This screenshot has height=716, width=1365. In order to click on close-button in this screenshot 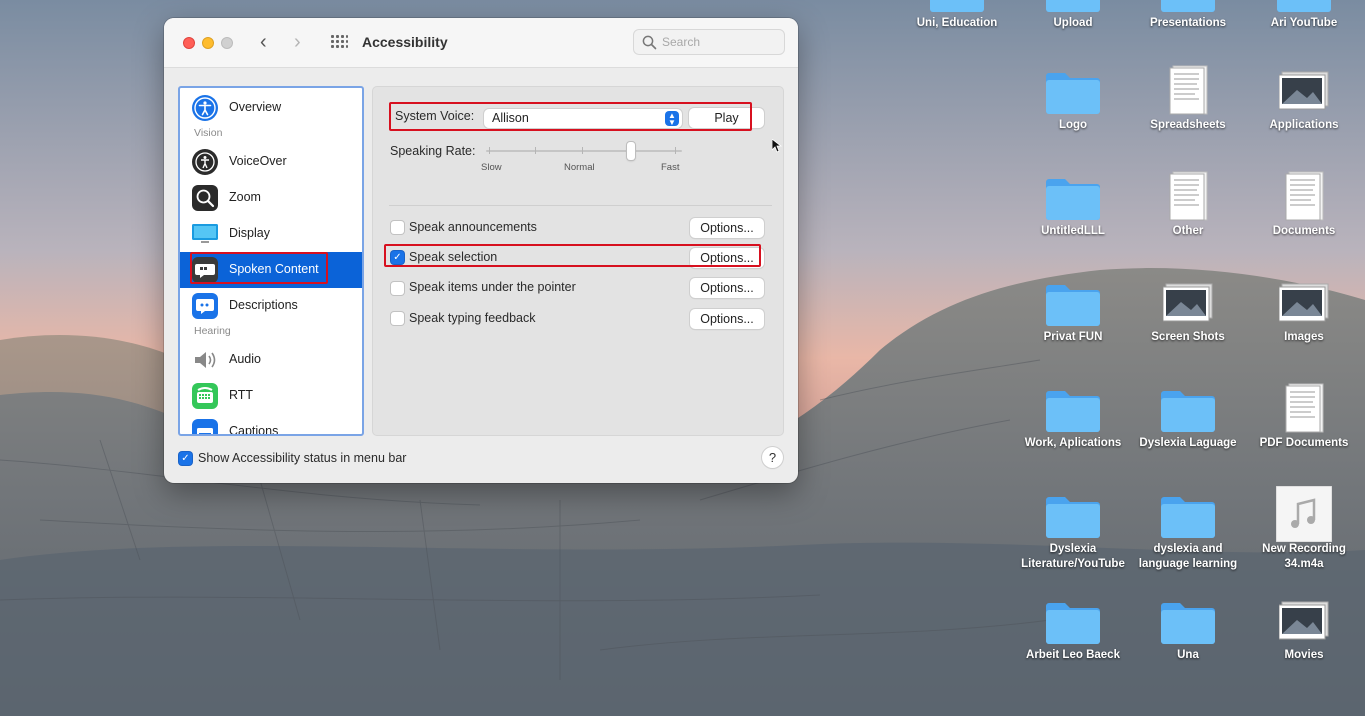, I will do `click(189, 43)`.